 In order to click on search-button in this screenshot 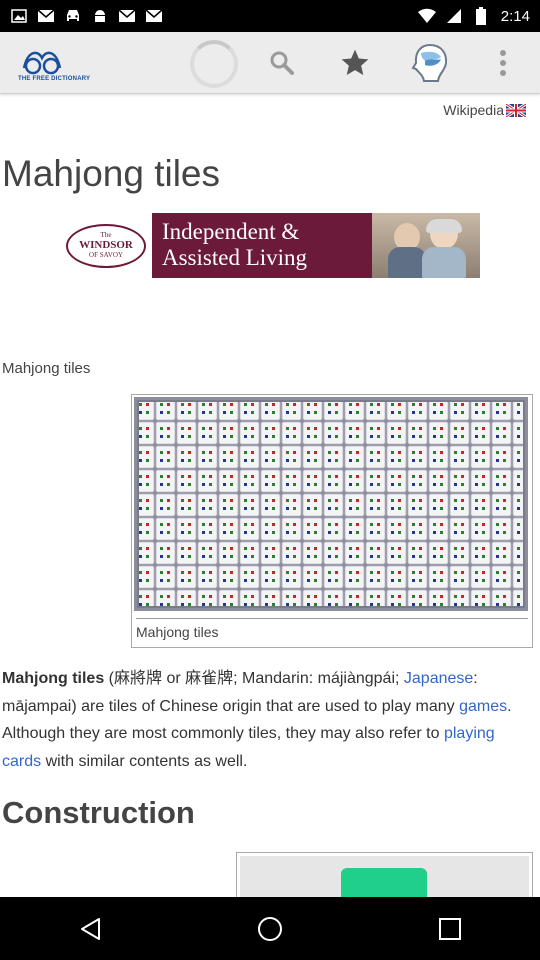, I will do `click(282, 63)`.